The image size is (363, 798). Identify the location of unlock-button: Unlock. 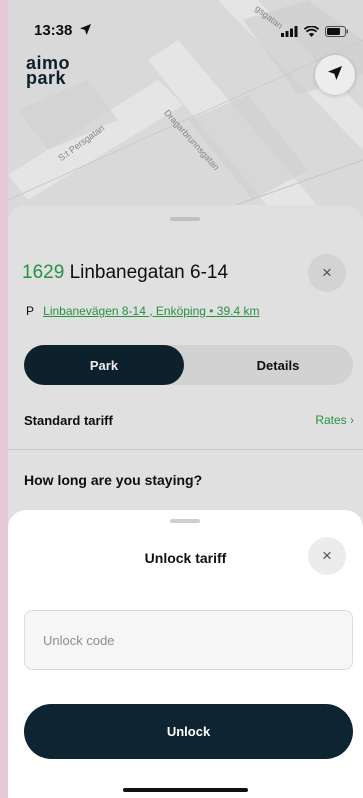
(188, 731).